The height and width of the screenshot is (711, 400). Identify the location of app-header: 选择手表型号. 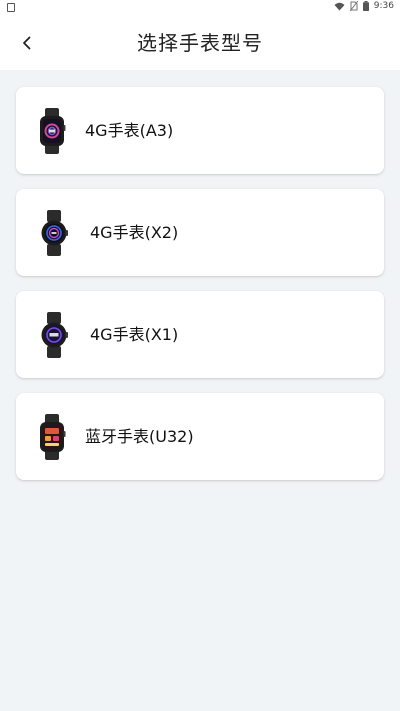
(200, 43).